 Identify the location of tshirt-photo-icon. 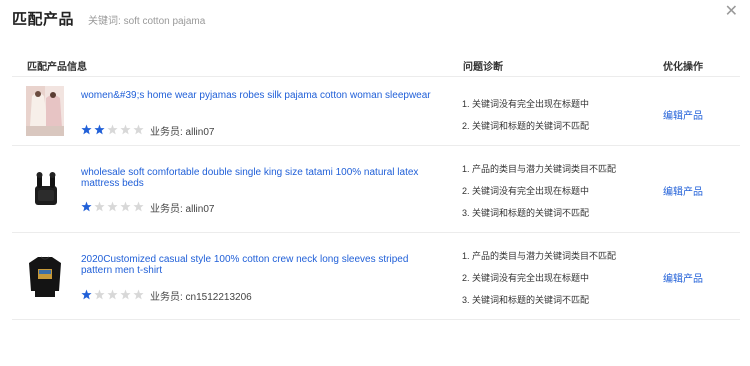
(45, 276).